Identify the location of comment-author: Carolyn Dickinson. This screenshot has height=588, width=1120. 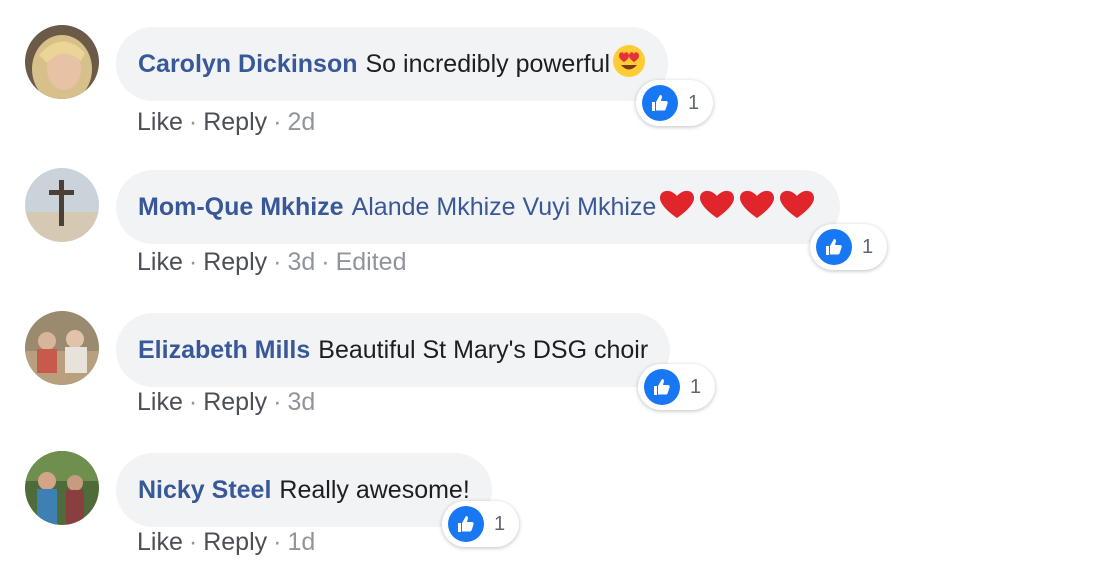
(248, 64).